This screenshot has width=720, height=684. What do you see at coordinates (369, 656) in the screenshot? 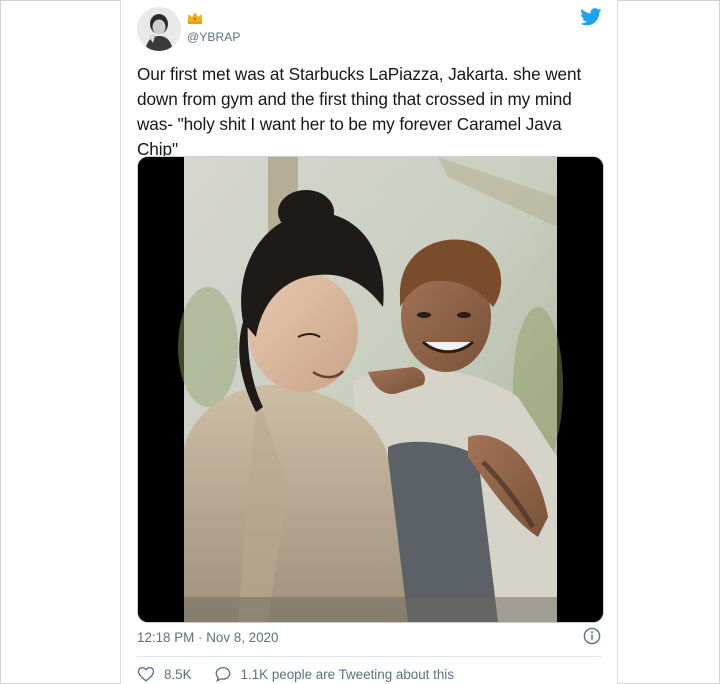
I see `divider` at bounding box center [369, 656].